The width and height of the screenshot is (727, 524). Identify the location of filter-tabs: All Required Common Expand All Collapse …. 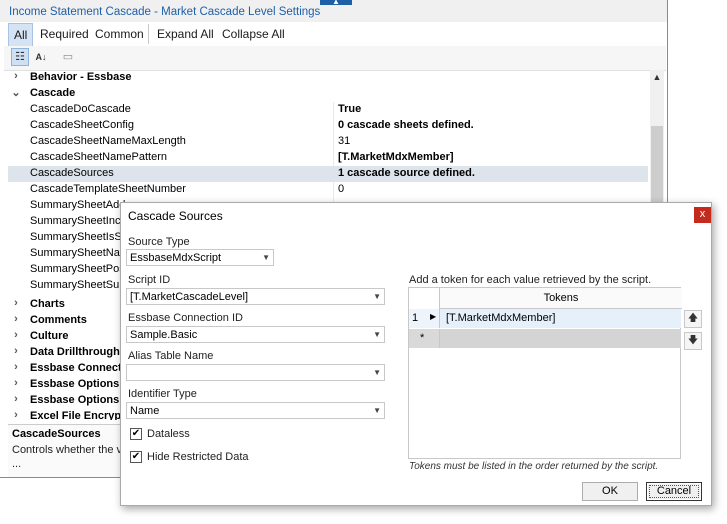
(335, 34).